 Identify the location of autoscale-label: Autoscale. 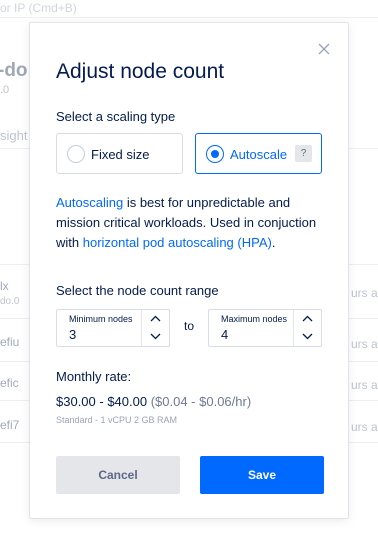
(259, 154).